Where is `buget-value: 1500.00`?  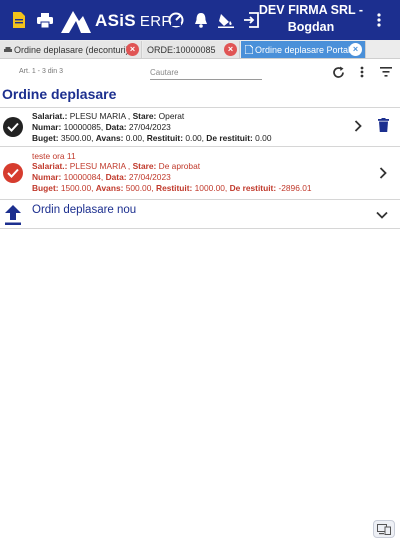
buget-value: 1500.00 is located at coordinates (76, 188).